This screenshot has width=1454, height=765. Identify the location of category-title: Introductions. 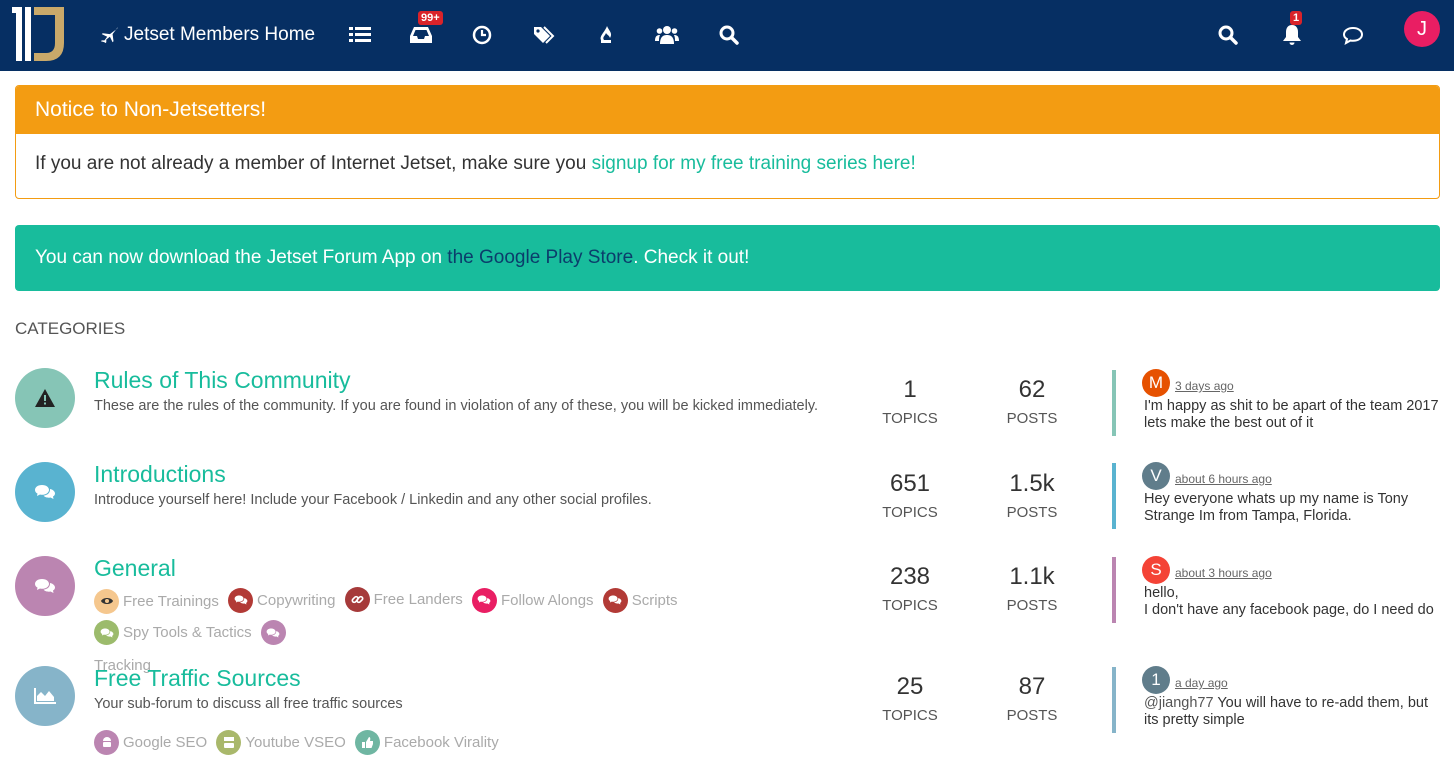
(160, 474).